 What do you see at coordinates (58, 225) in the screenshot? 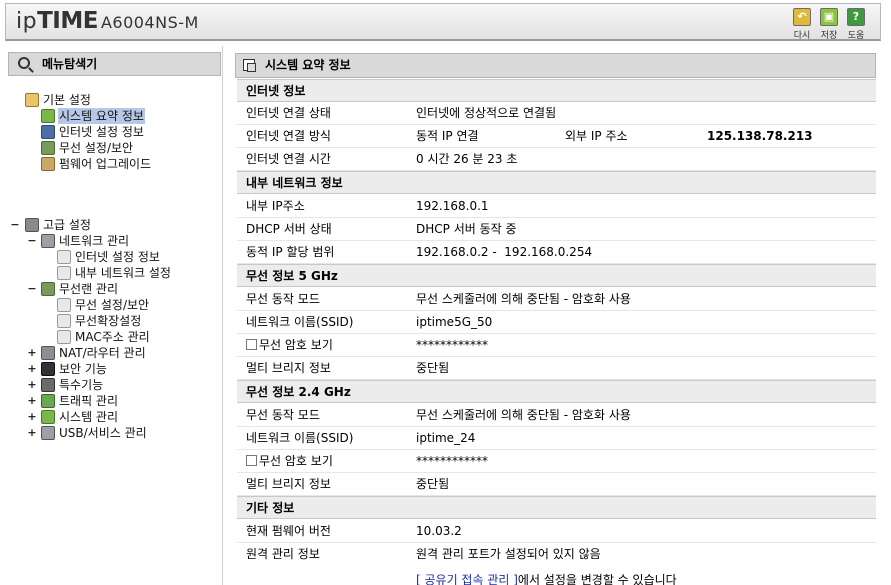
I see `tree-advanced-settings: 고급 설정` at bounding box center [58, 225].